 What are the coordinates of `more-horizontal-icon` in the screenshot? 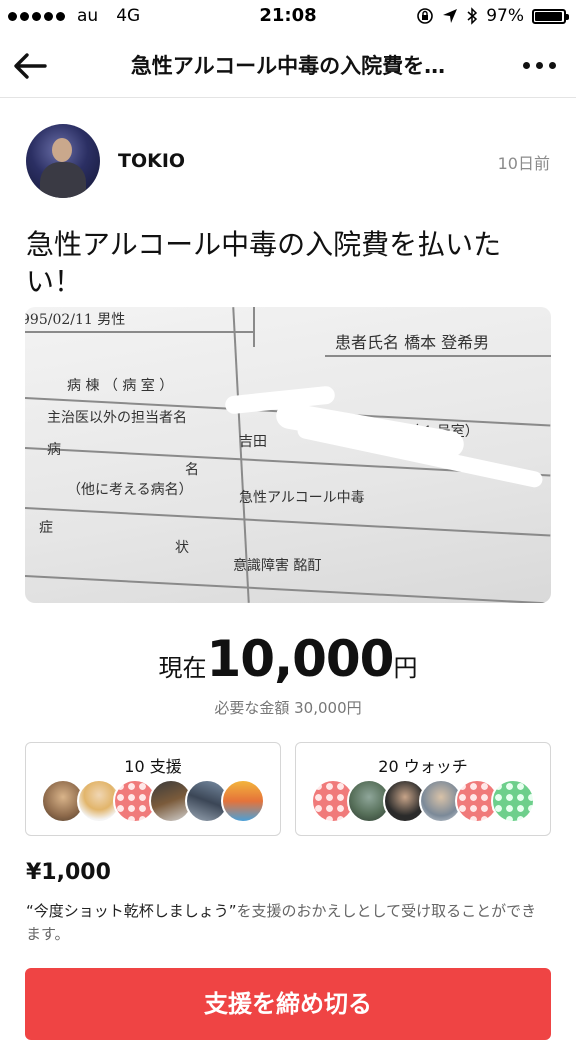 It's located at (526, 65).